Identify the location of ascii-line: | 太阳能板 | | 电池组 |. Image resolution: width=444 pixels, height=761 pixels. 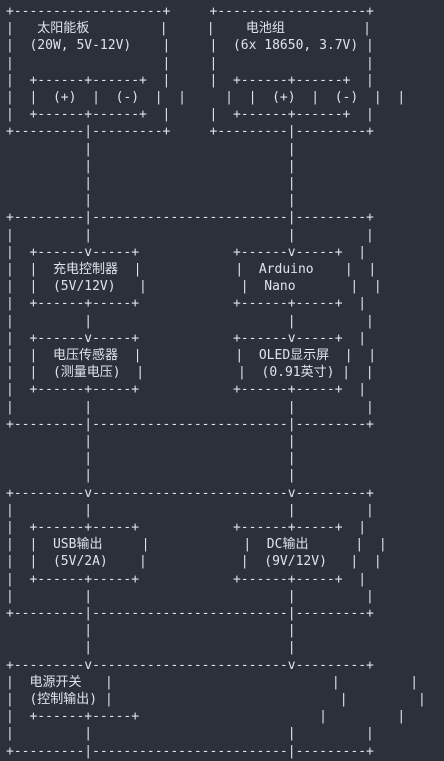
(188, 29).